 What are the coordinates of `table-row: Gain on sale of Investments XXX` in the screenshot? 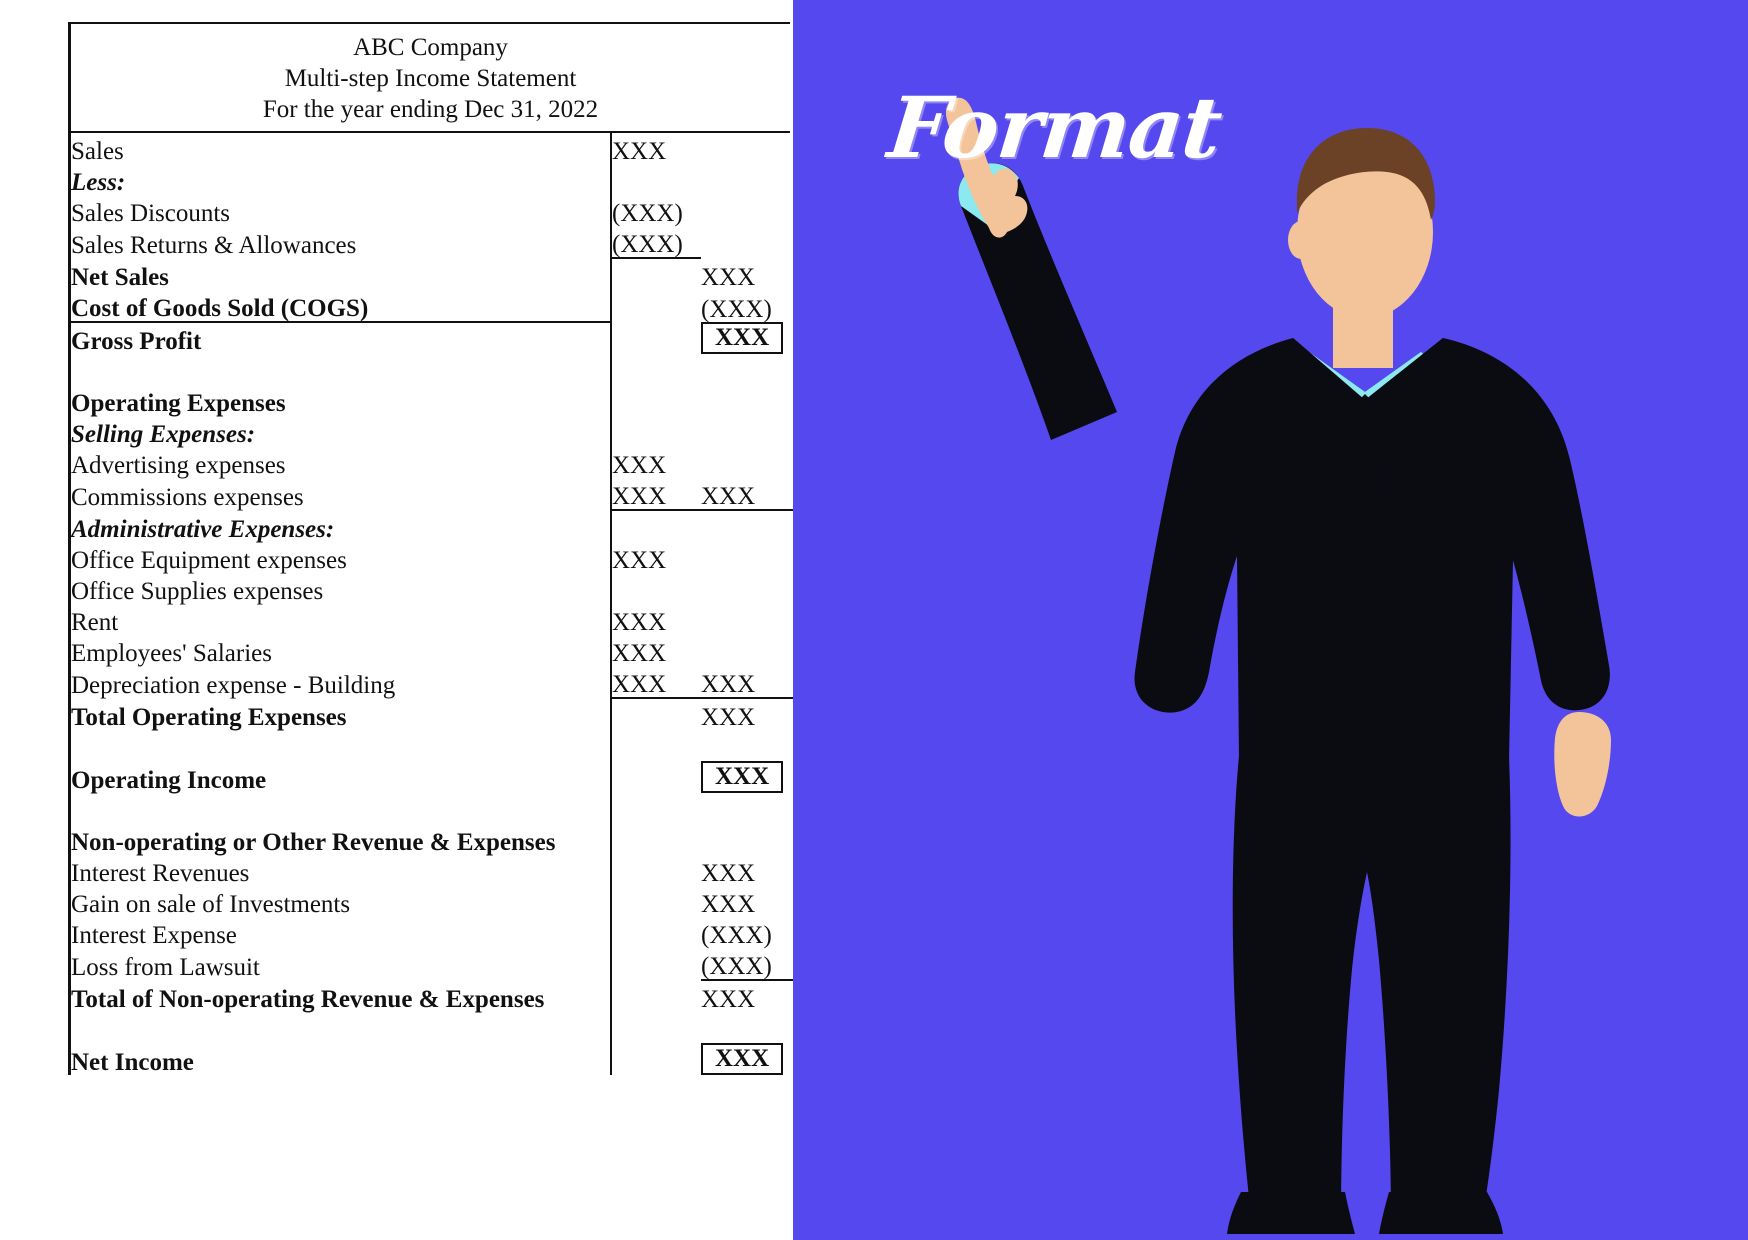 It's located at (432, 901).